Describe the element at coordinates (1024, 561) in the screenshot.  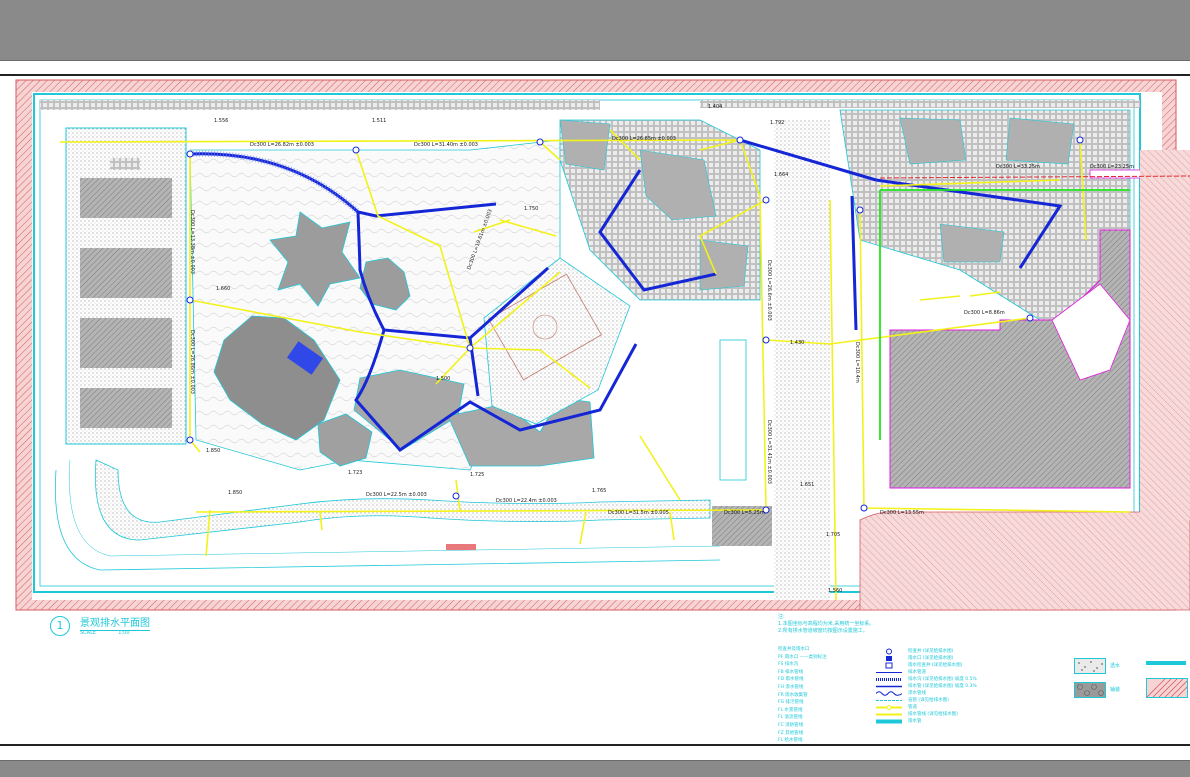
I see `road-area` at that location.